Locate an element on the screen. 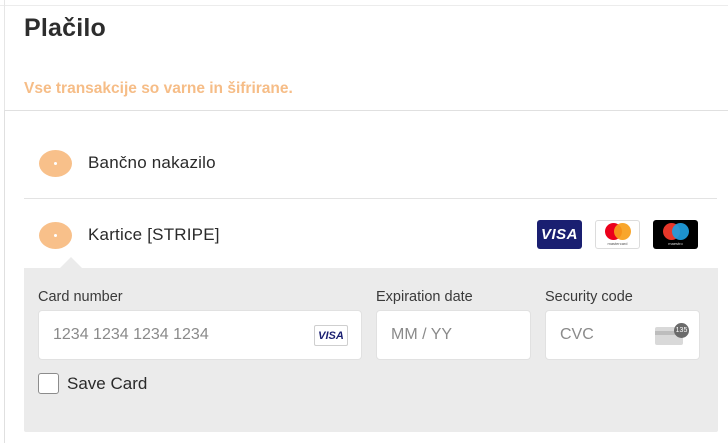  save-card-checkbox is located at coordinates (48, 383).